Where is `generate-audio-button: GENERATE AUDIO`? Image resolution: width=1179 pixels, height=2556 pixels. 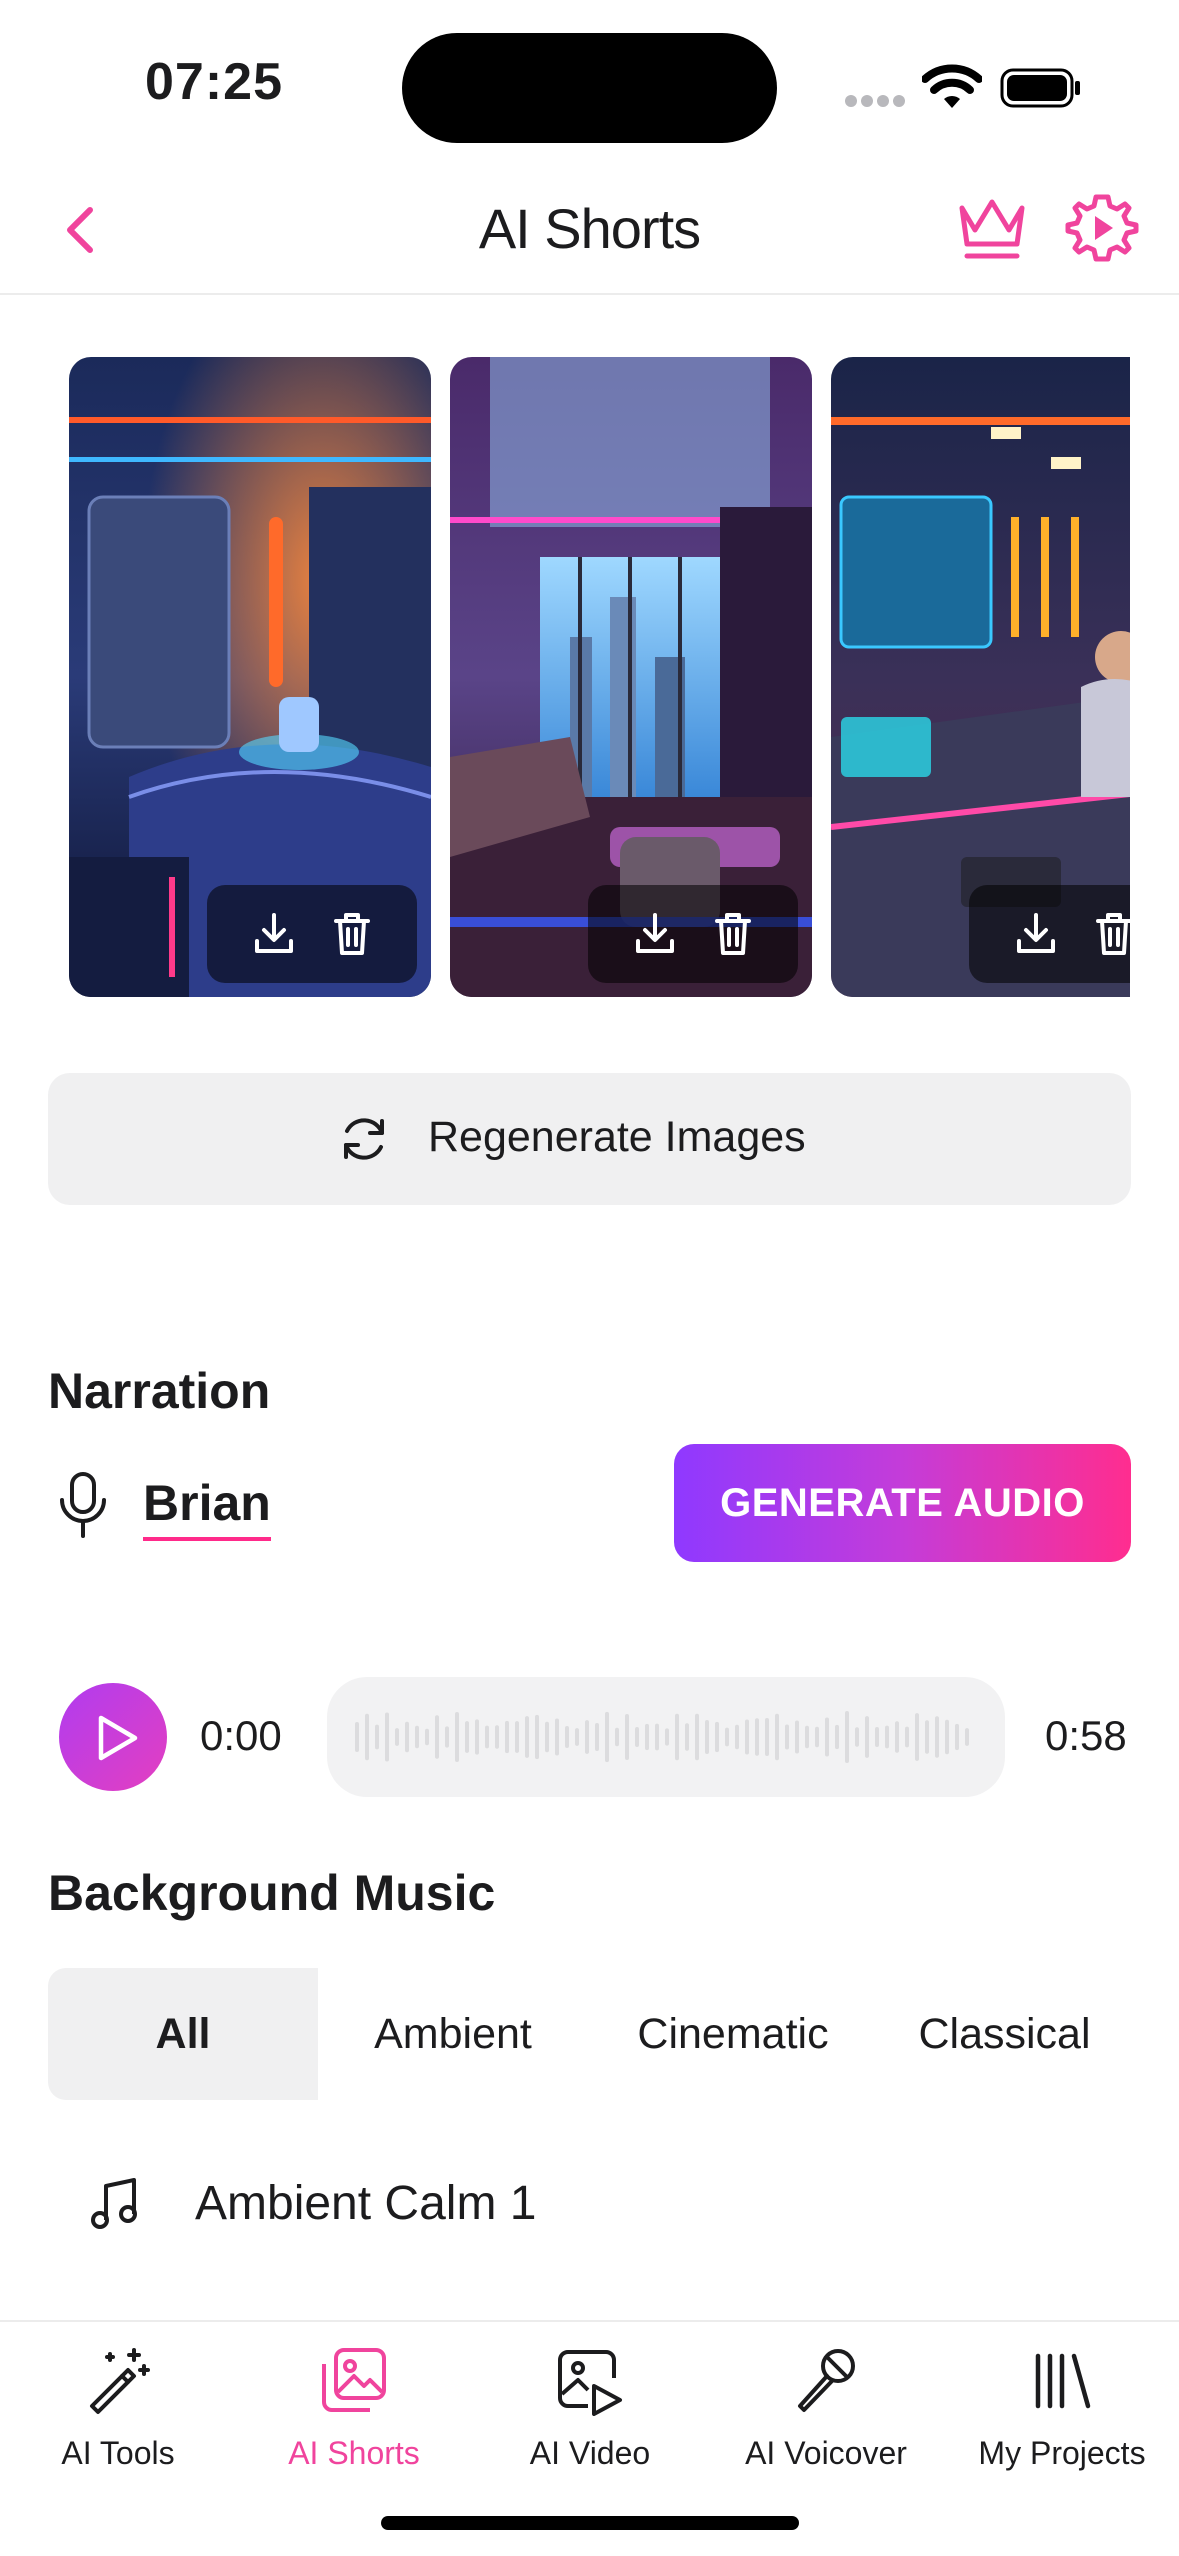
generate-audio-button: GENERATE AUDIO is located at coordinates (902, 1503).